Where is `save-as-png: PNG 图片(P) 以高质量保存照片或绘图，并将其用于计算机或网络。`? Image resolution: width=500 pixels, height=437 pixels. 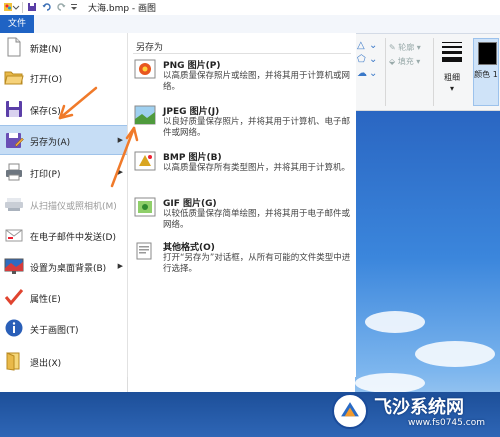 save-as-png: PNG 图片(P) 以高质量保存照片或绘图，并将其用于计算机或网络。 is located at coordinates (243, 80).